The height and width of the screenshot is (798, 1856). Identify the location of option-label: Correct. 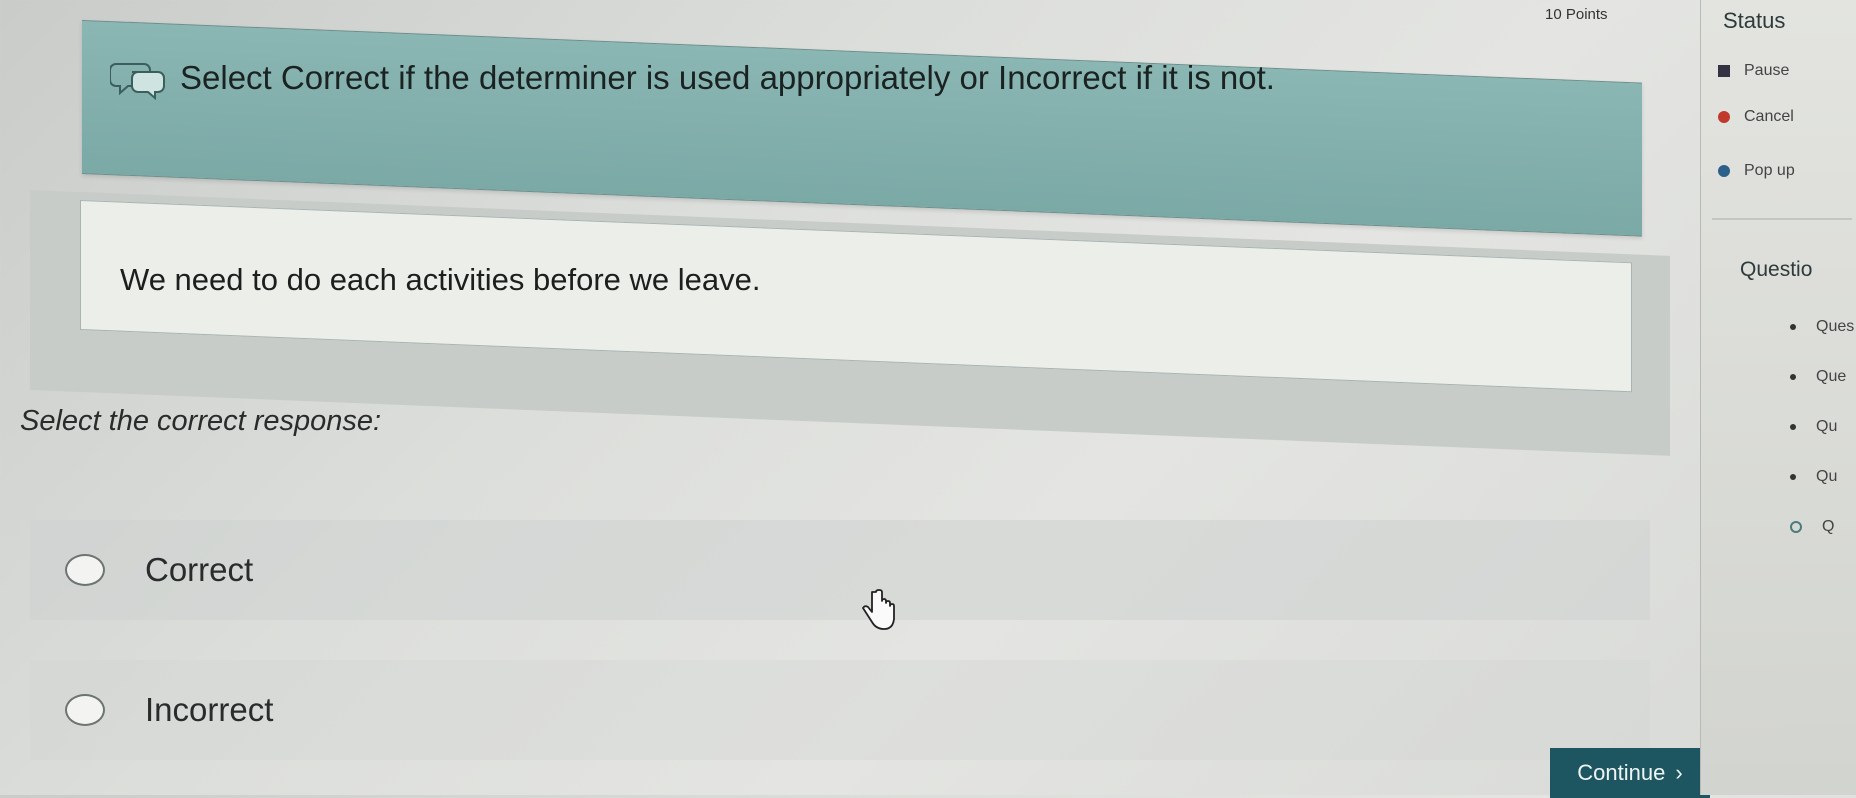
(199, 569).